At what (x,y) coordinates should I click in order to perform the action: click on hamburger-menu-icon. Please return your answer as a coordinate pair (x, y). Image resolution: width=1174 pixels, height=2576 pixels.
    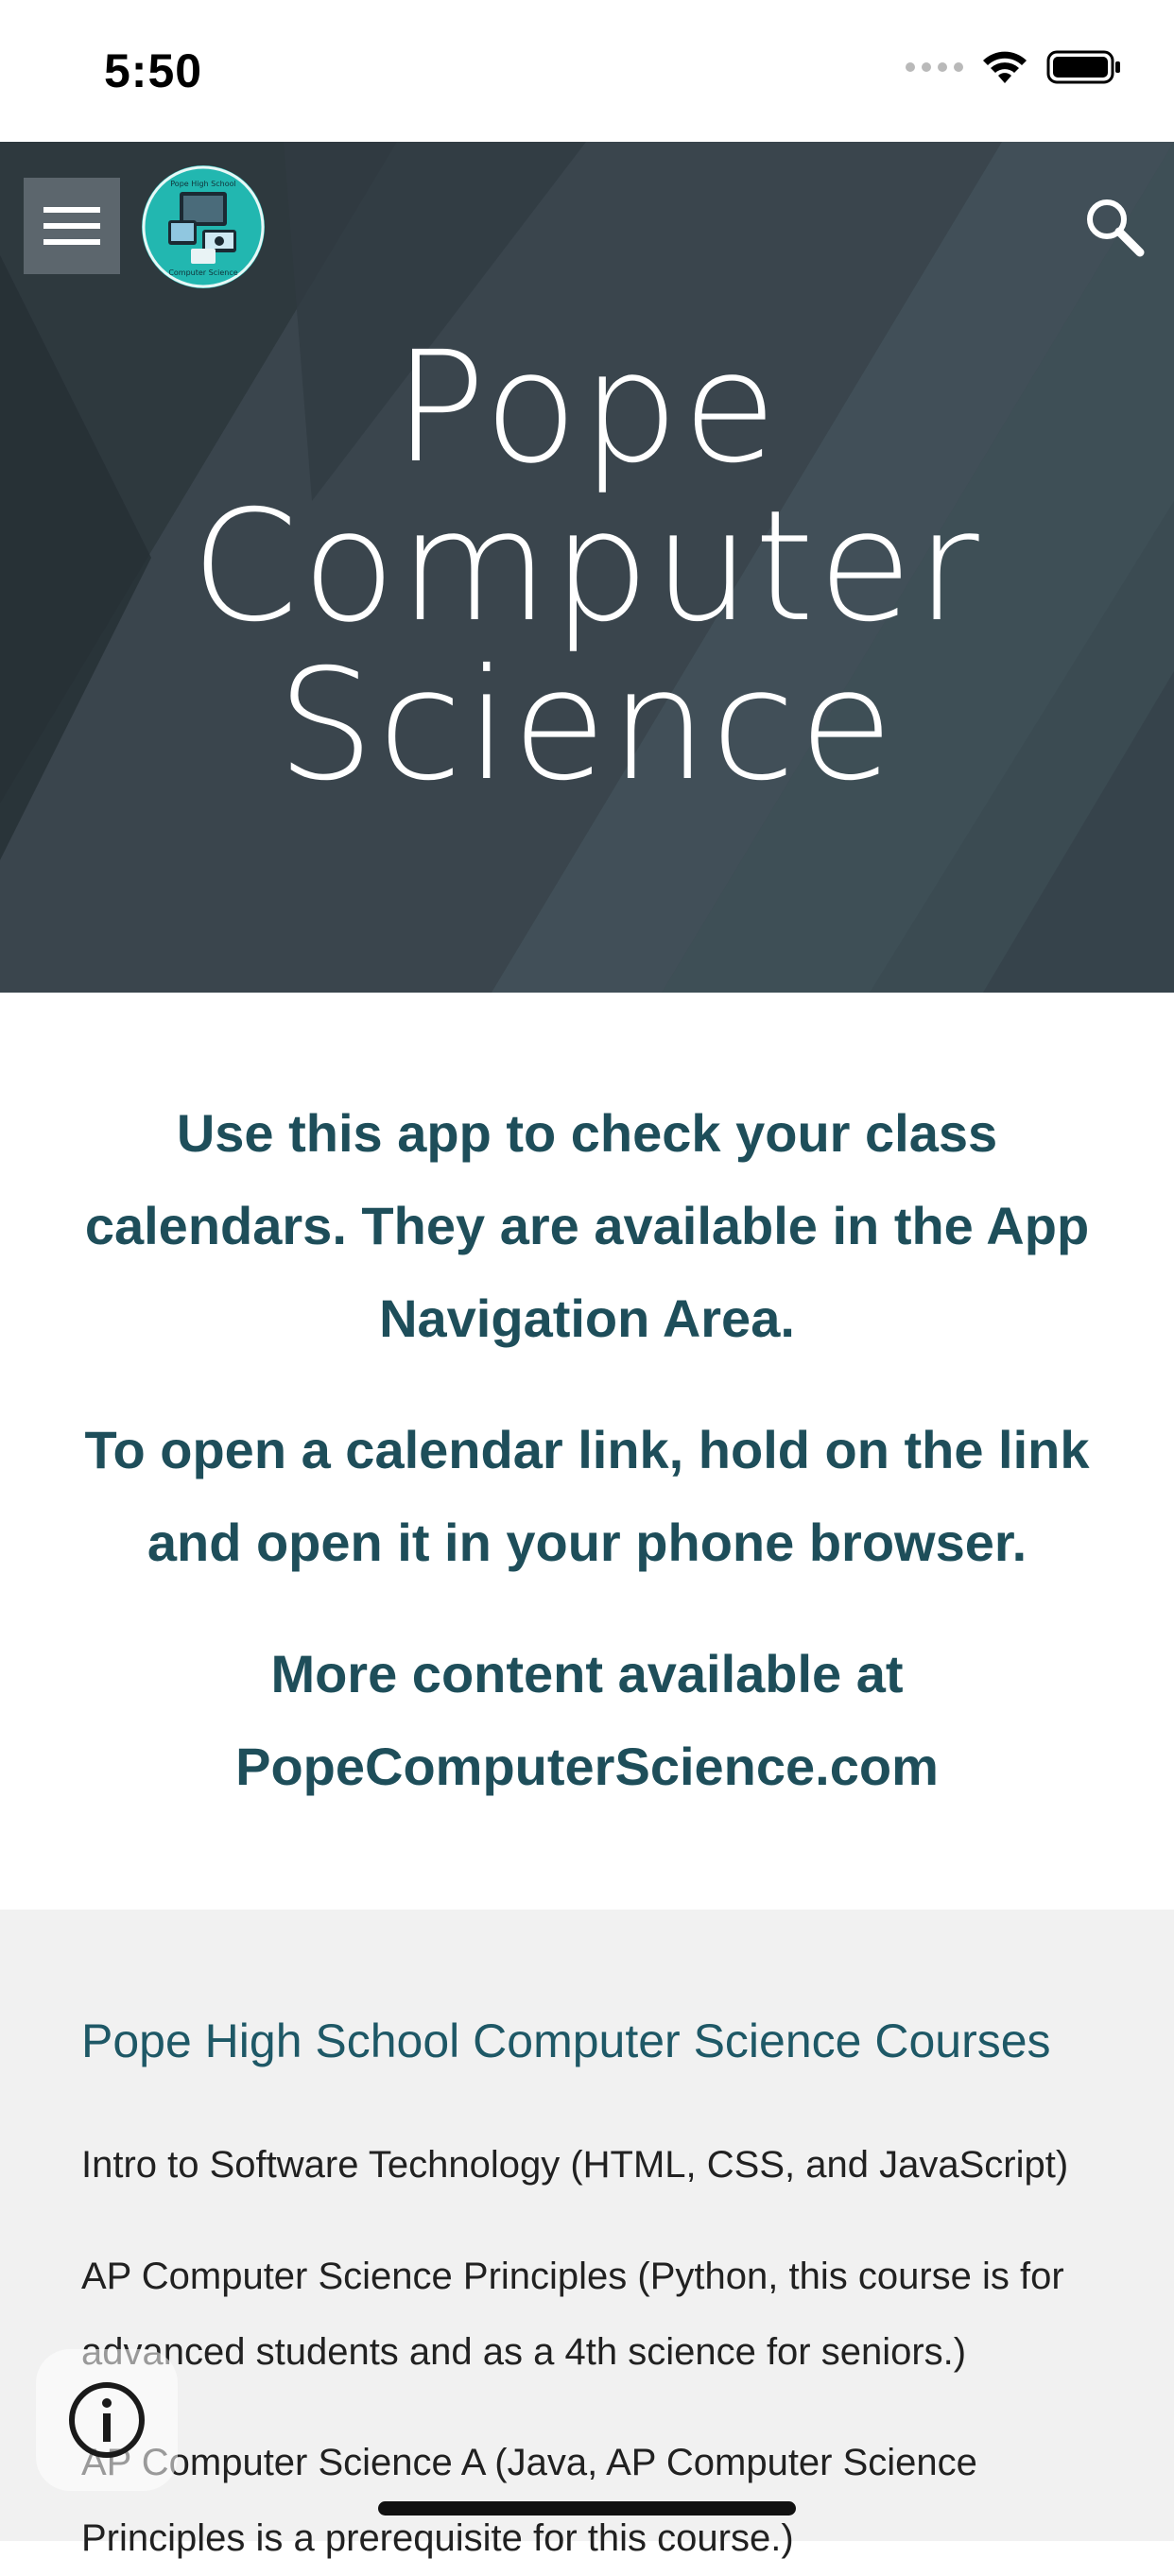
    Looking at the image, I should click on (71, 226).